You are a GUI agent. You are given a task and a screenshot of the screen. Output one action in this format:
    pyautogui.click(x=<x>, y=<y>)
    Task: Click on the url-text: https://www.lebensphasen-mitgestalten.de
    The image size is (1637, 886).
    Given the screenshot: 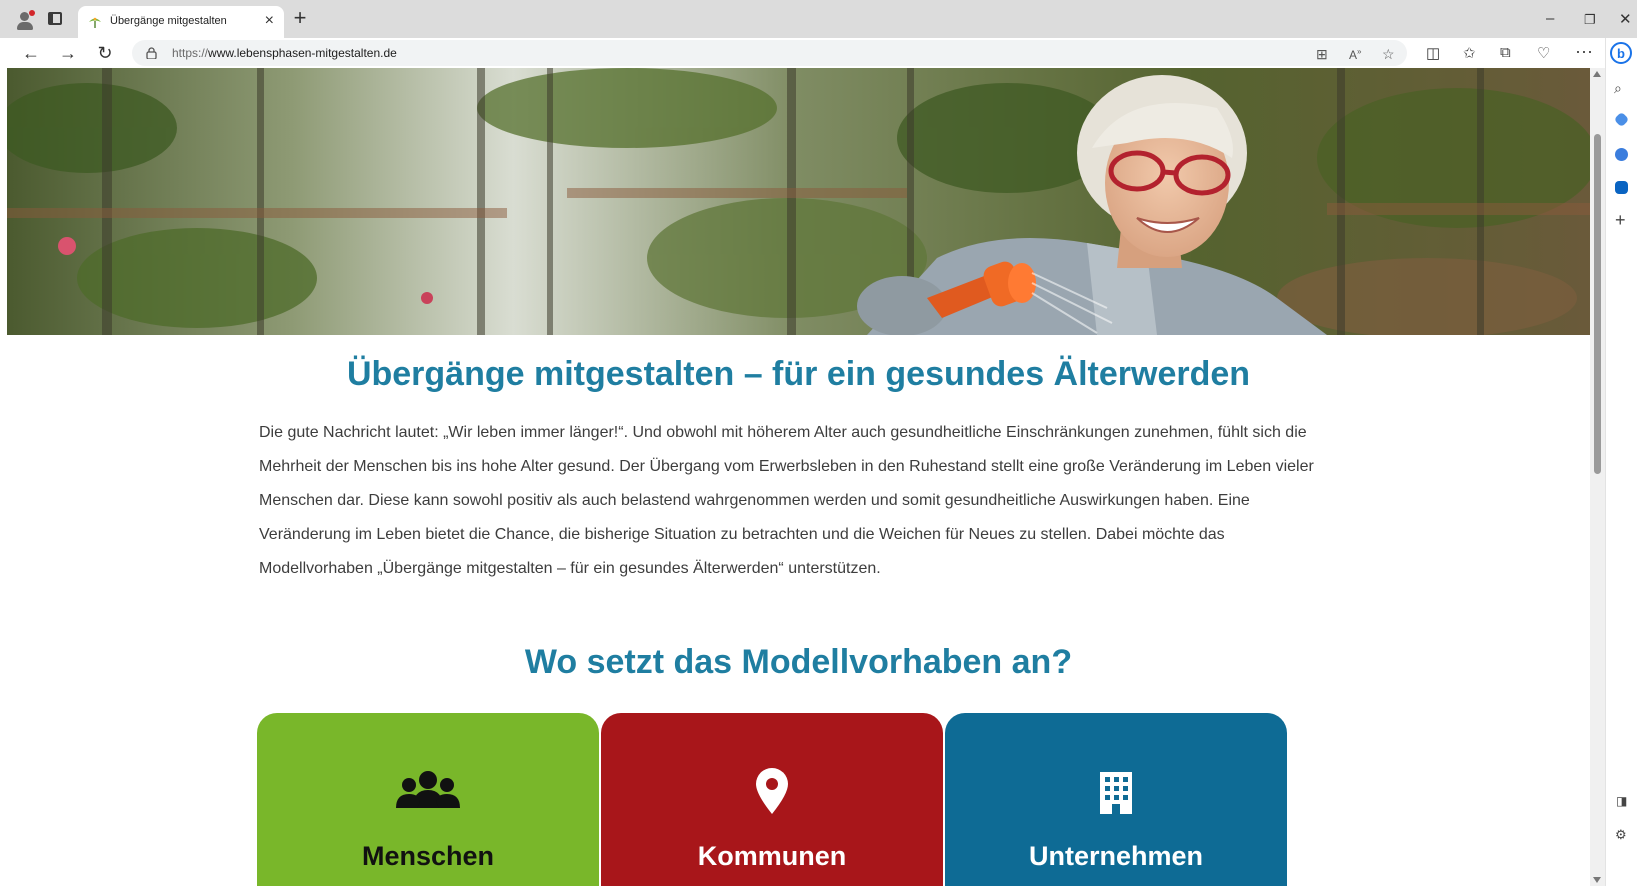 What is the action you would take?
    pyautogui.click(x=284, y=53)
    